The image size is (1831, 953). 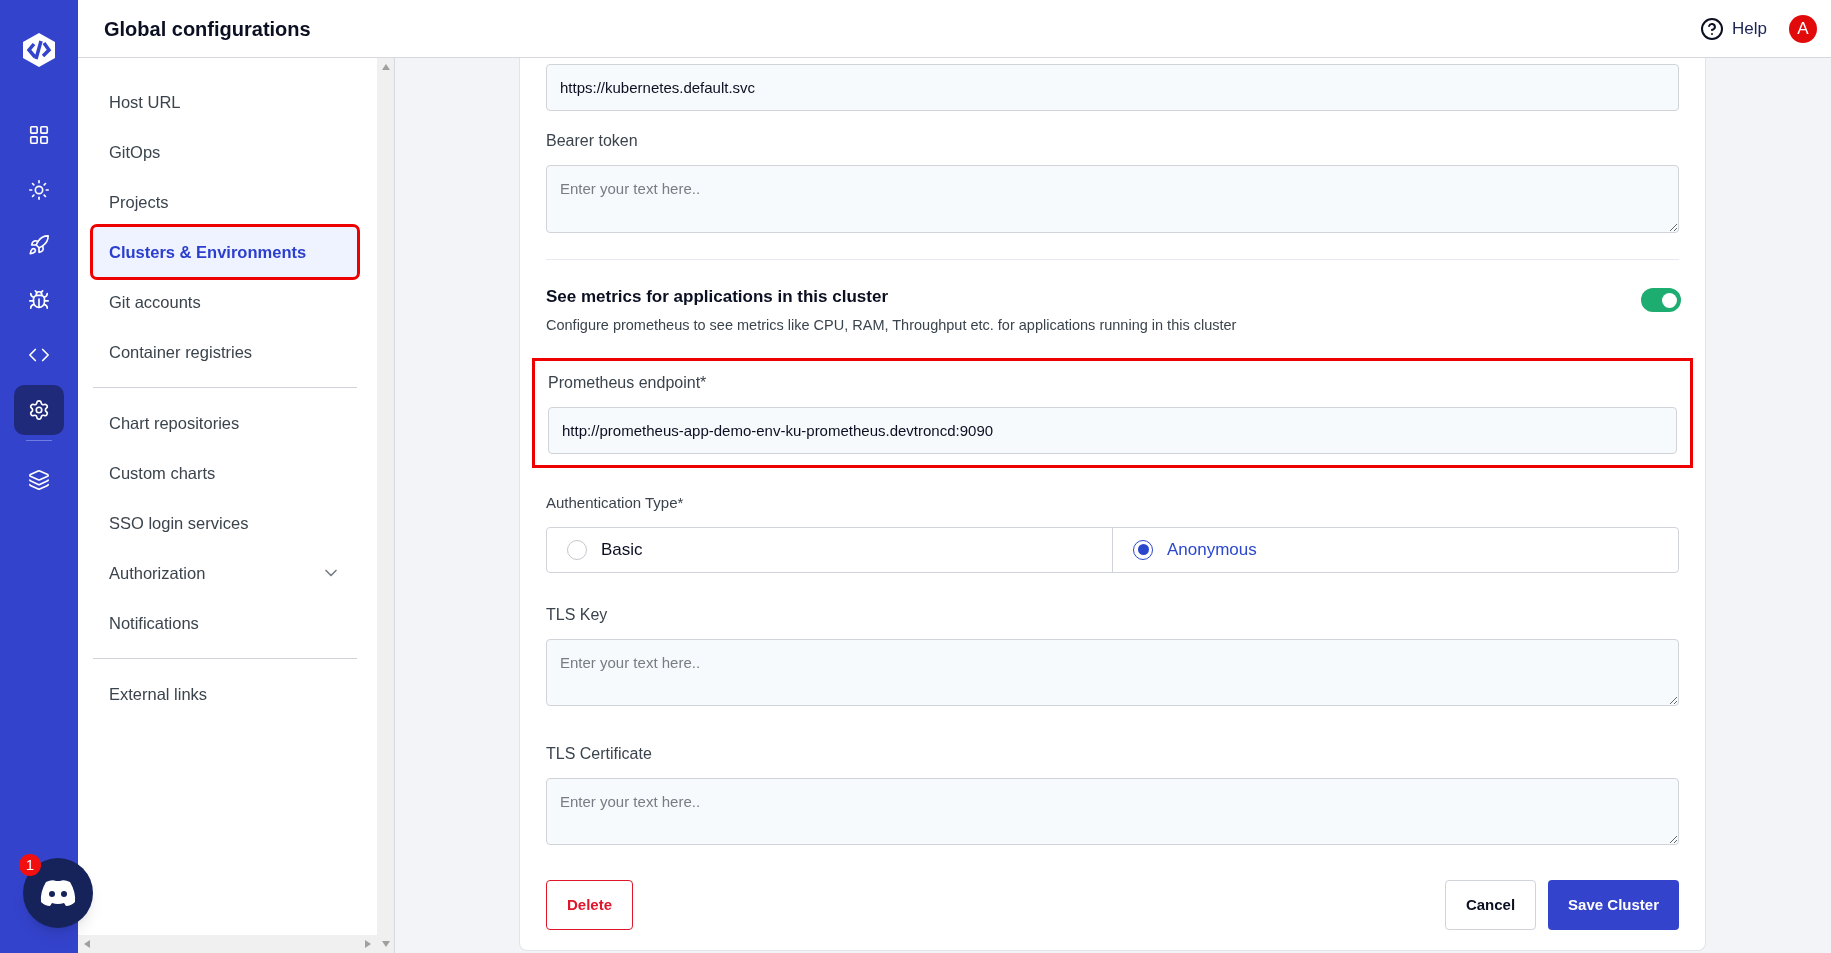 What do you see at coordinates (1803, 28) in the screenshot?
I see `user-avatar: A` at bounding box center [1803, 28].